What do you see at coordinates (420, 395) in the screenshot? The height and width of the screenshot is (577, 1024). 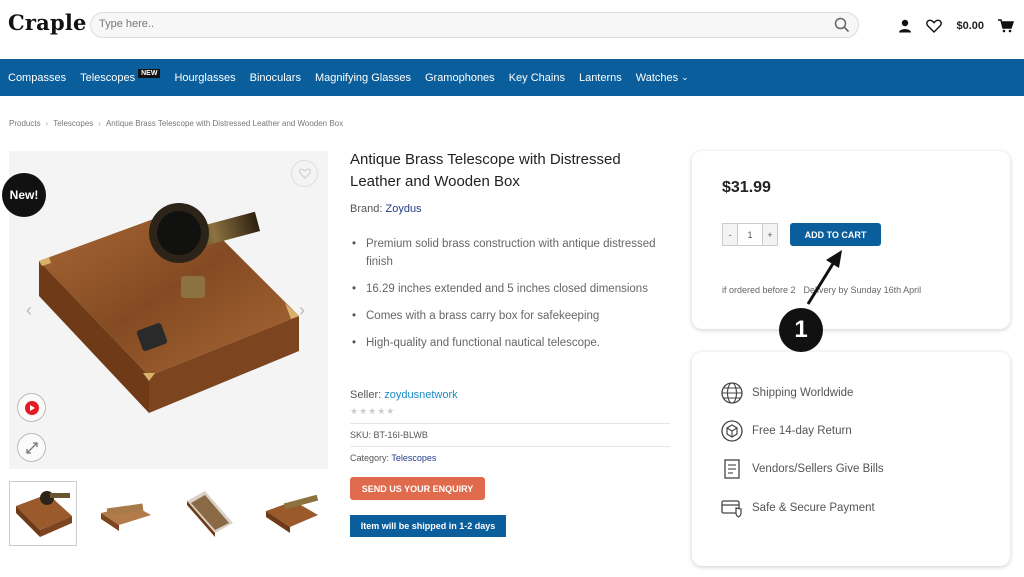 I see `seller-link: zoydusnetwork` at bounding box center [420, 395].